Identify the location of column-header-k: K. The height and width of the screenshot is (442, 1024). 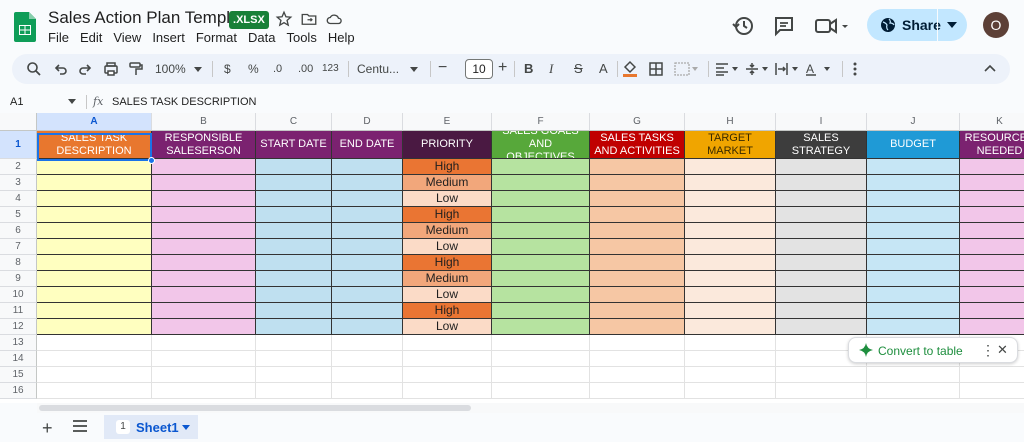
(992, 122).